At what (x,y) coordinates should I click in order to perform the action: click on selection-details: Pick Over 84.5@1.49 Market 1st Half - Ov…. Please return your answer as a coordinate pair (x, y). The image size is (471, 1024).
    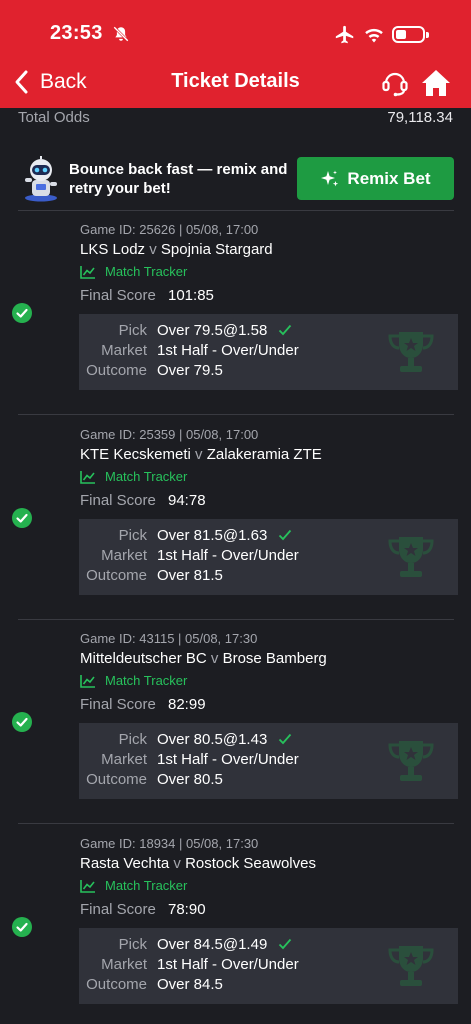
    Looking at the image, I should click on (268, 966).